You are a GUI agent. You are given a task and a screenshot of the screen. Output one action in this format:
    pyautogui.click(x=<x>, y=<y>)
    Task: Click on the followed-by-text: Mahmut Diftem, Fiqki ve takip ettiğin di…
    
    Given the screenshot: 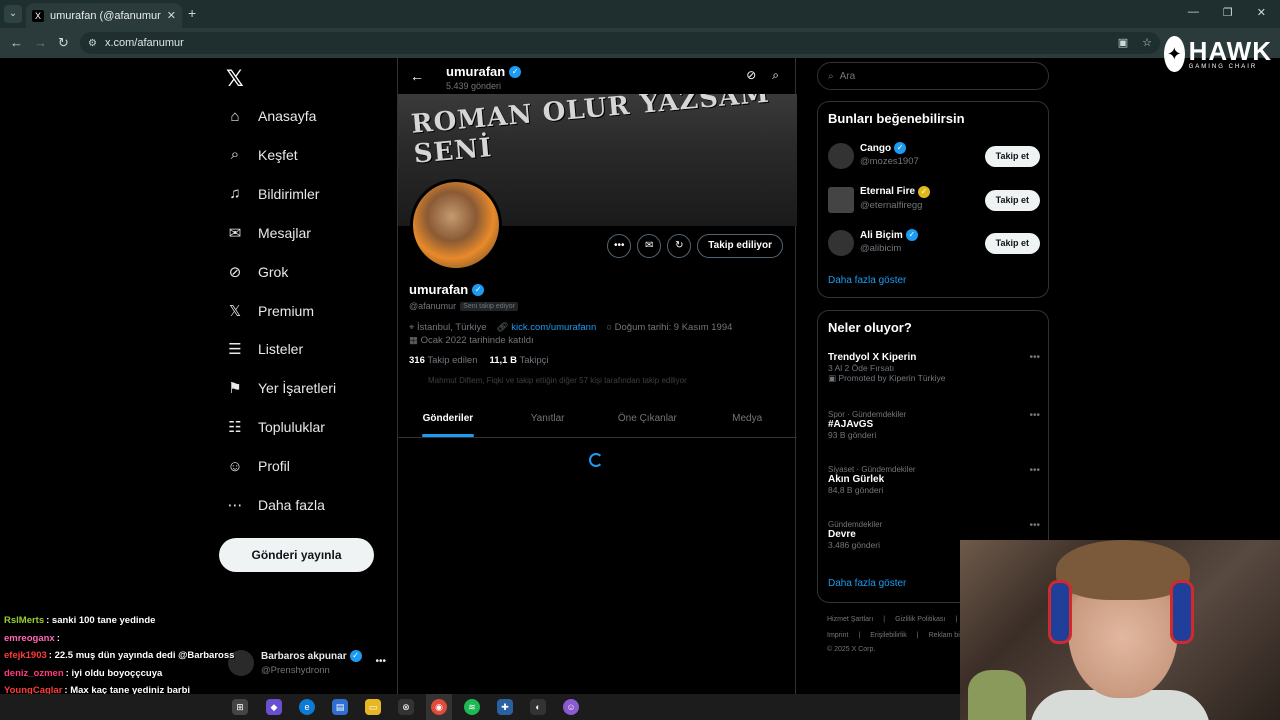 What is the action you would take?
    pyautogui.click(x=557, y=380)
    